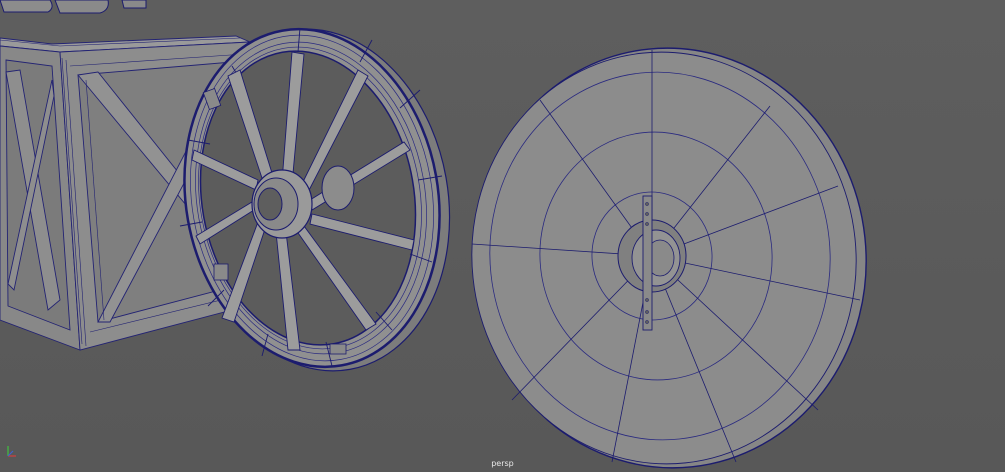  What do you see at coordinates (11, 451) in the screenshot?
I see `axis-icon` at bounding box center [11, 451].